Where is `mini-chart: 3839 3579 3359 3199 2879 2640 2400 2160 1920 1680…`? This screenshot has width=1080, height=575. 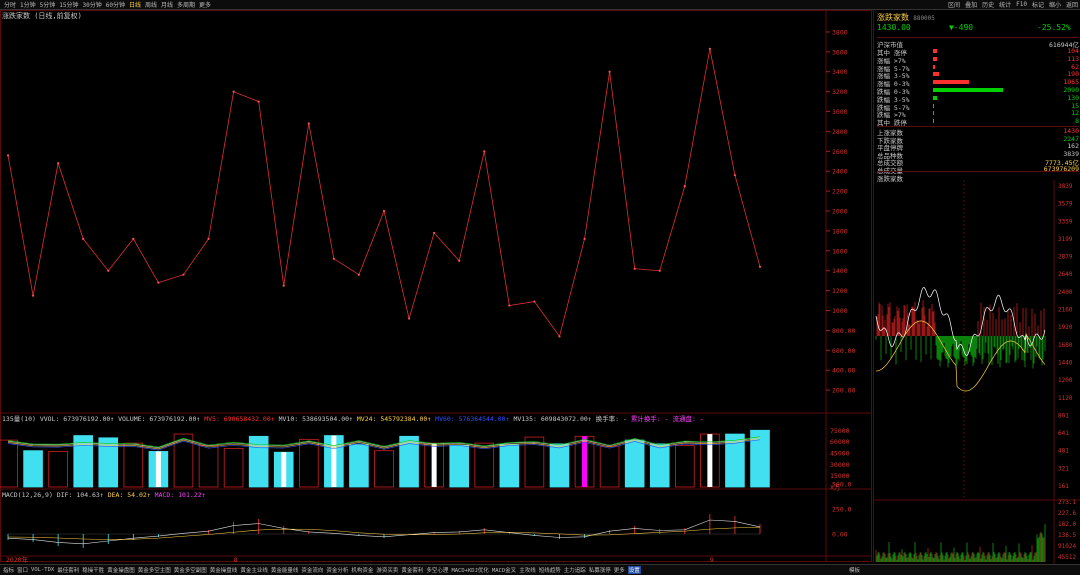
mini-chart: 3839 3579 3359 3199 2879 2640 2400 2160 1920 1680… is located at coordinates (977, 372).